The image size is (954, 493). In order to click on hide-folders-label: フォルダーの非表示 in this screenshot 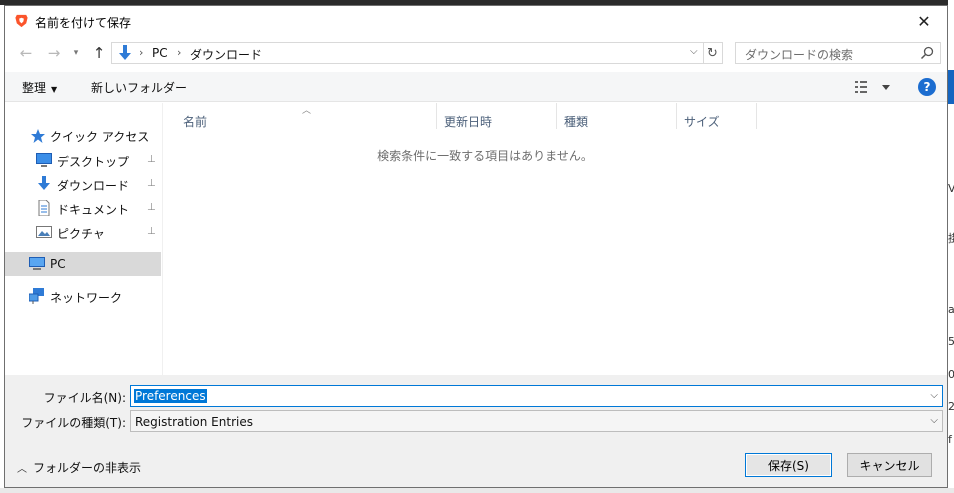, I will do `click(87, 468)`.